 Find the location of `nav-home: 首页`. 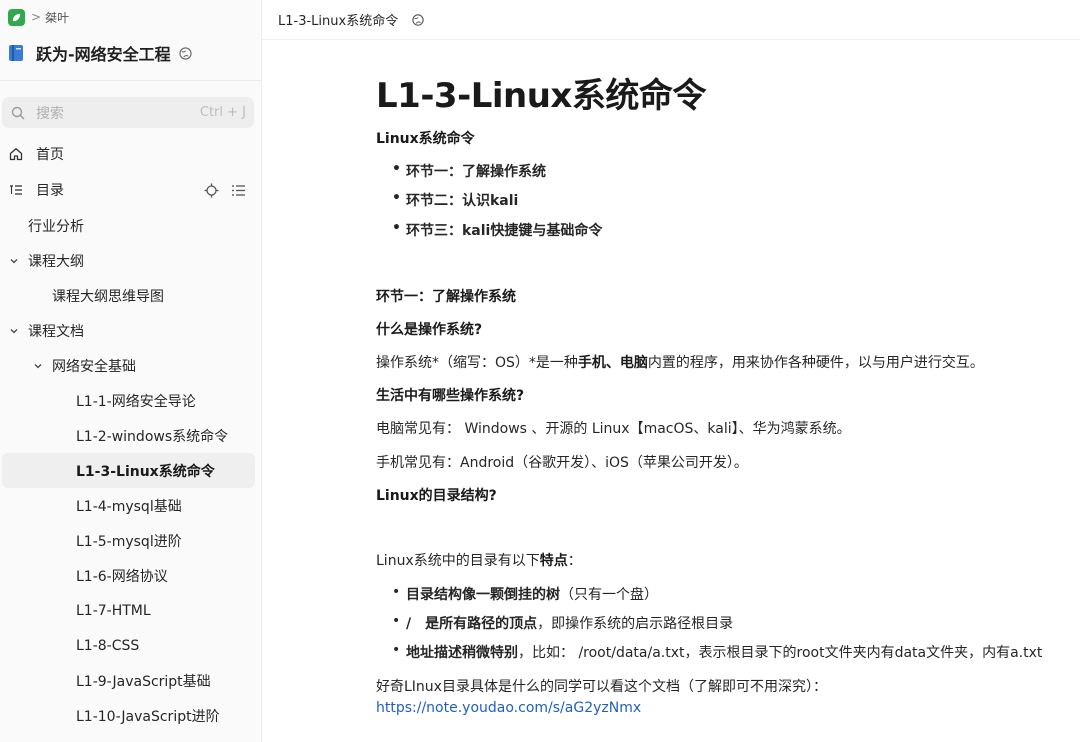

nav-home: 首页 is located at coordinates (131, 154).